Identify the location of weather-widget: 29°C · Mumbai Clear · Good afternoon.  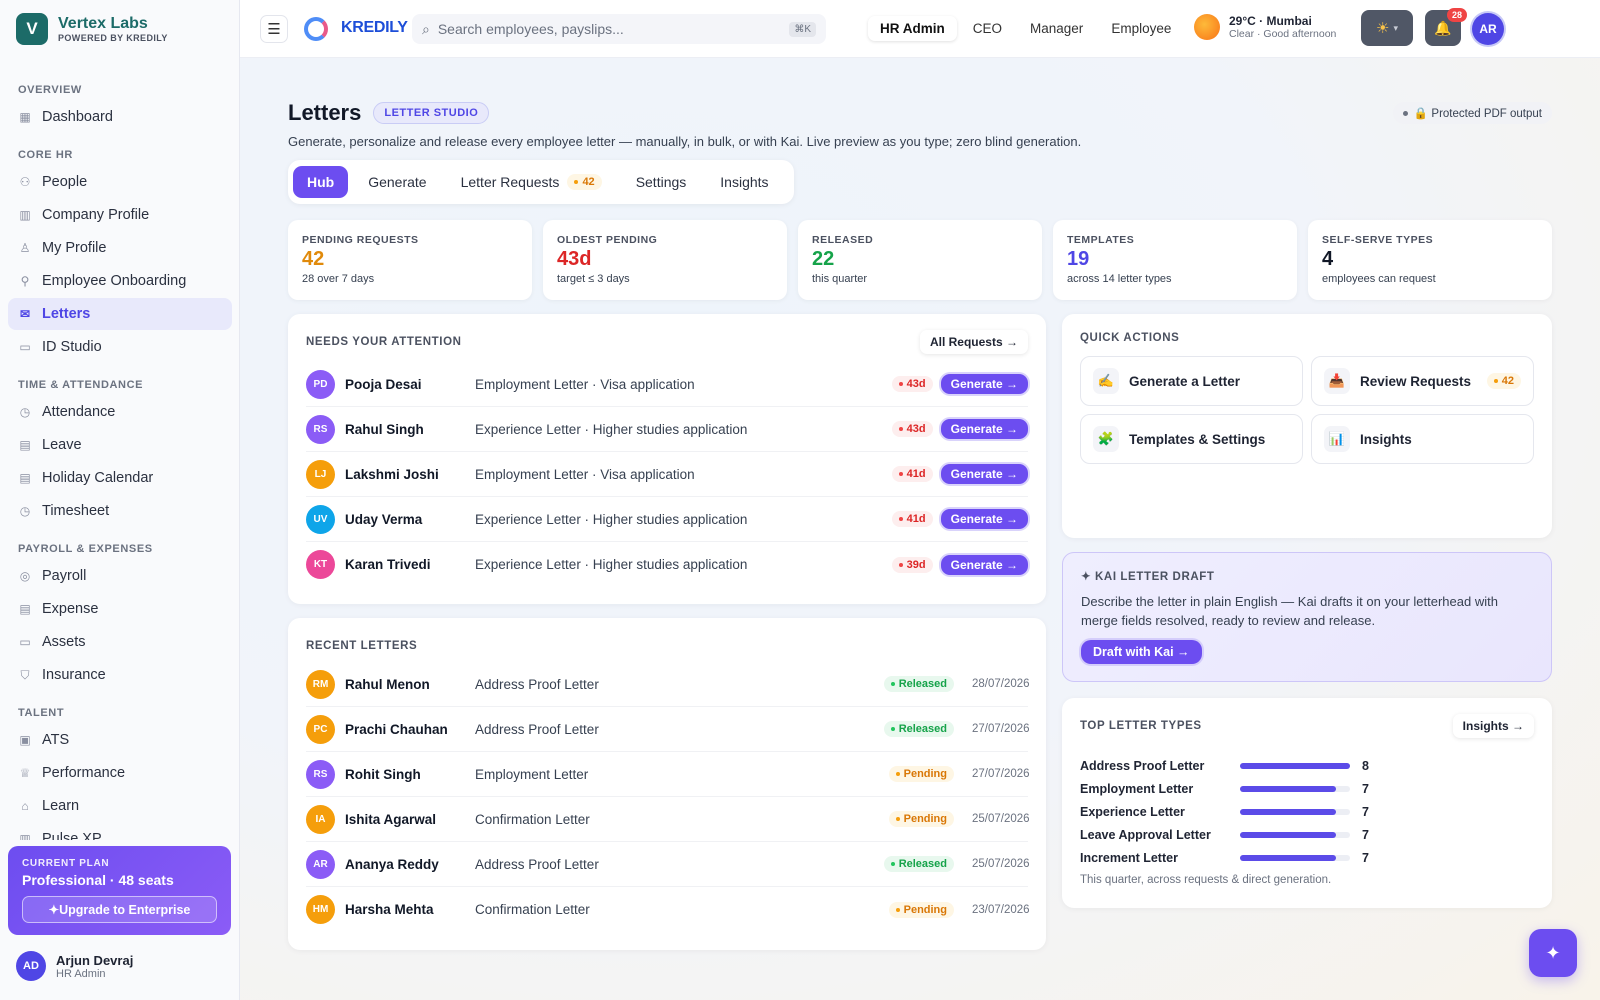
(1265, 27).